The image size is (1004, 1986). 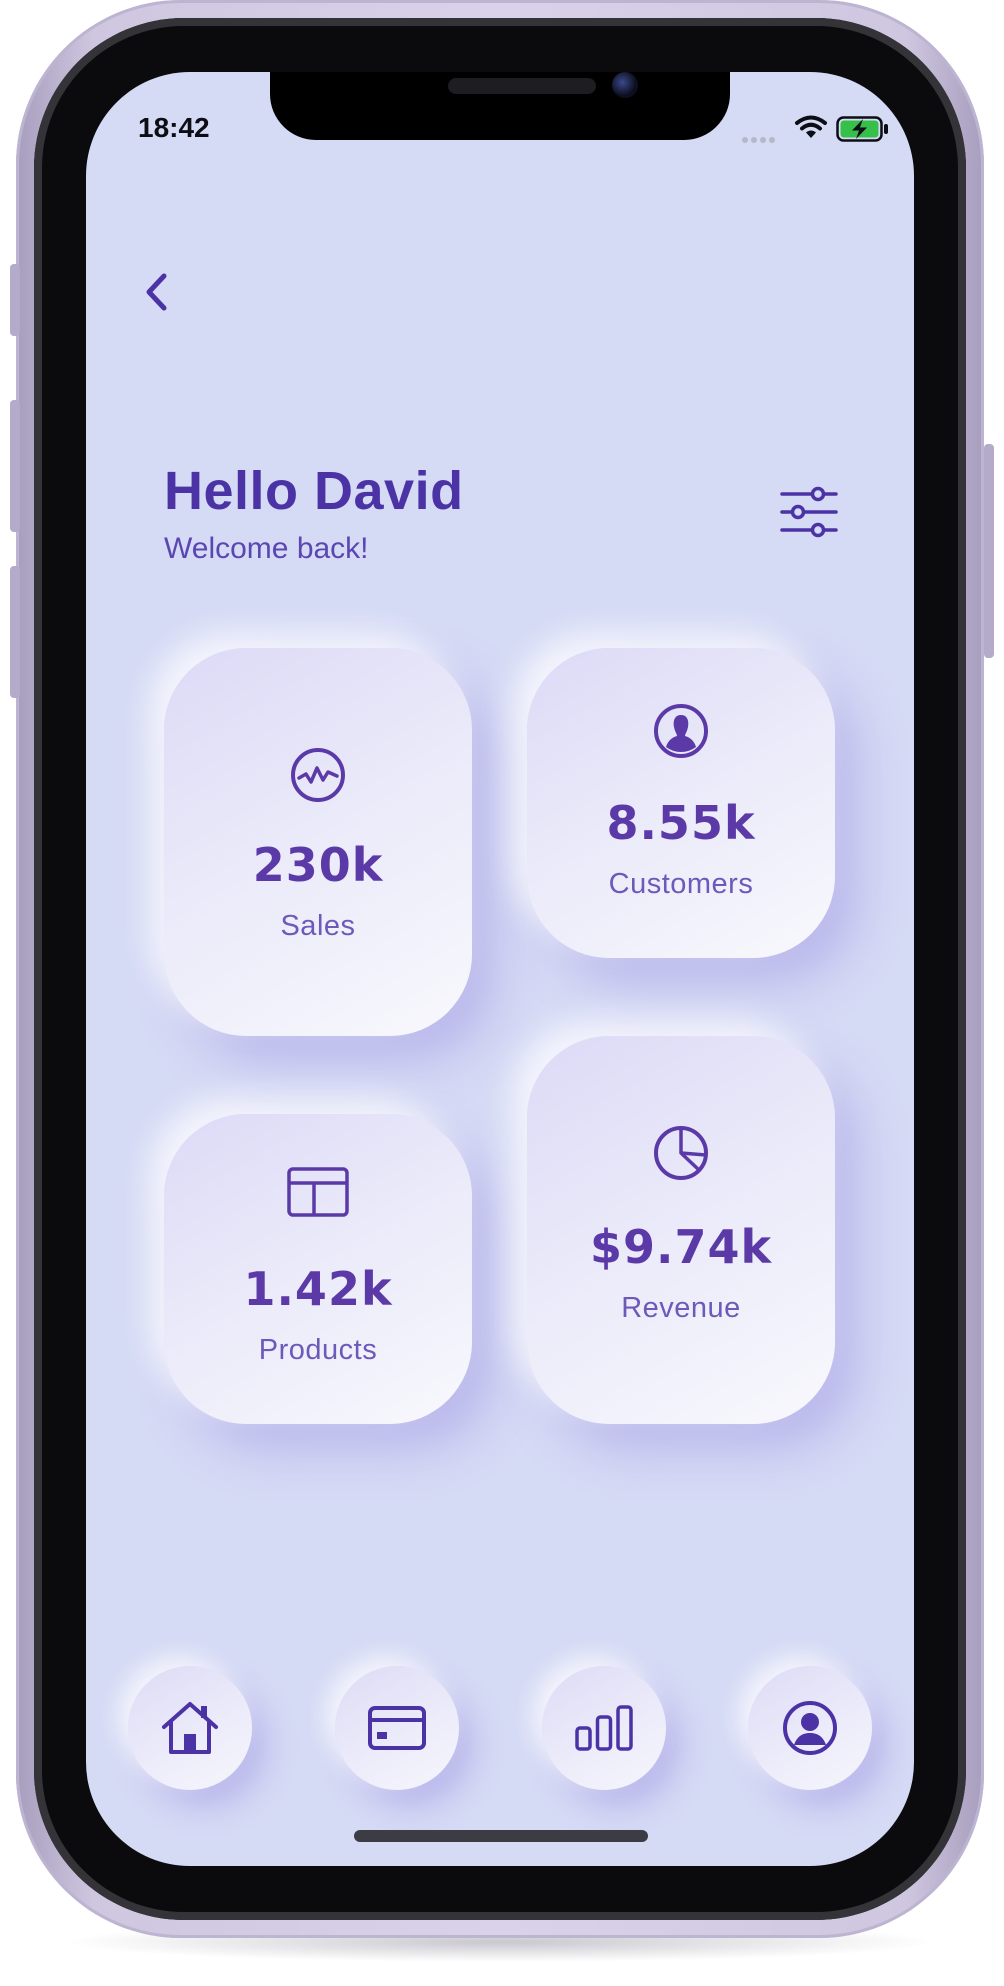 I want to click on products-label: Products, so click(x=318, y=1350).